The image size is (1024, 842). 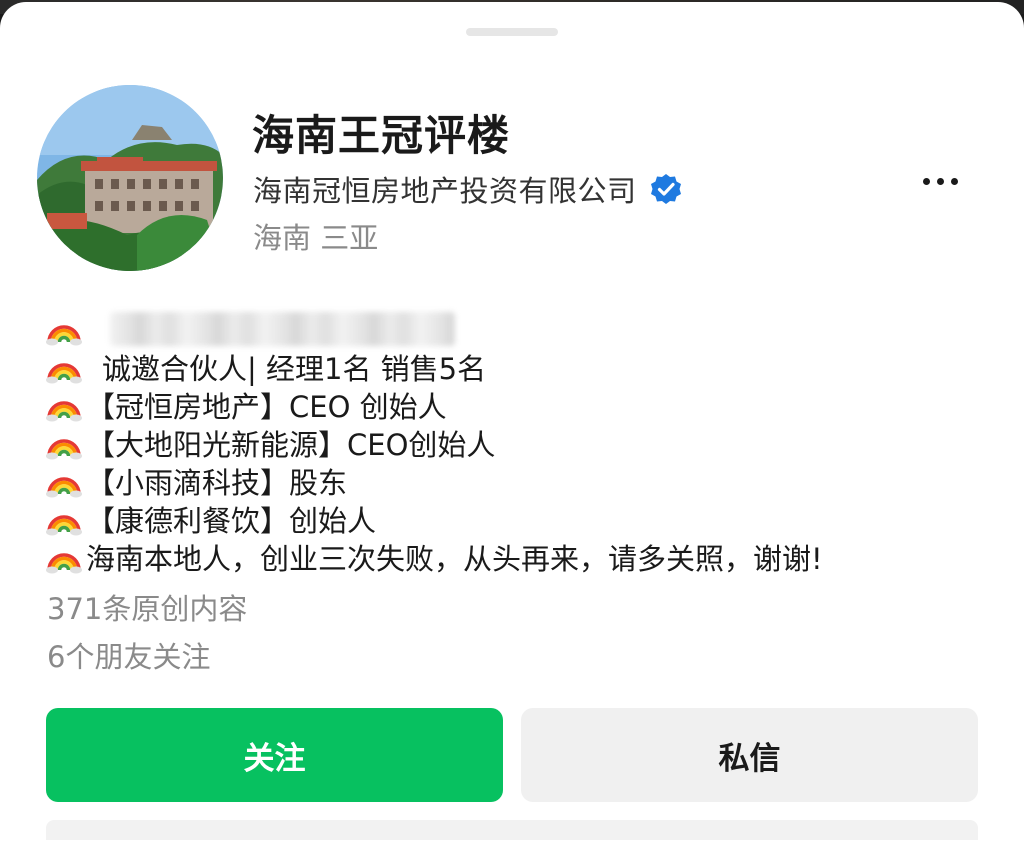 What do you see at coordinates (445, 191) in the screenshot?
I see `company-name: 海南冠恒房地产投资有限公司` at bounding box center [445, 191].